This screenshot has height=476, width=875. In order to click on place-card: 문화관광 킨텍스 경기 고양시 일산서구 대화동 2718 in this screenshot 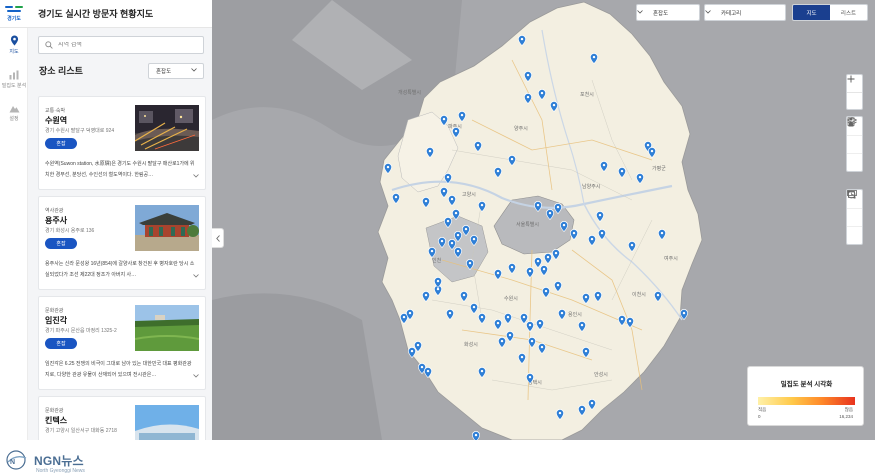, I will do `click(122, 418)`.